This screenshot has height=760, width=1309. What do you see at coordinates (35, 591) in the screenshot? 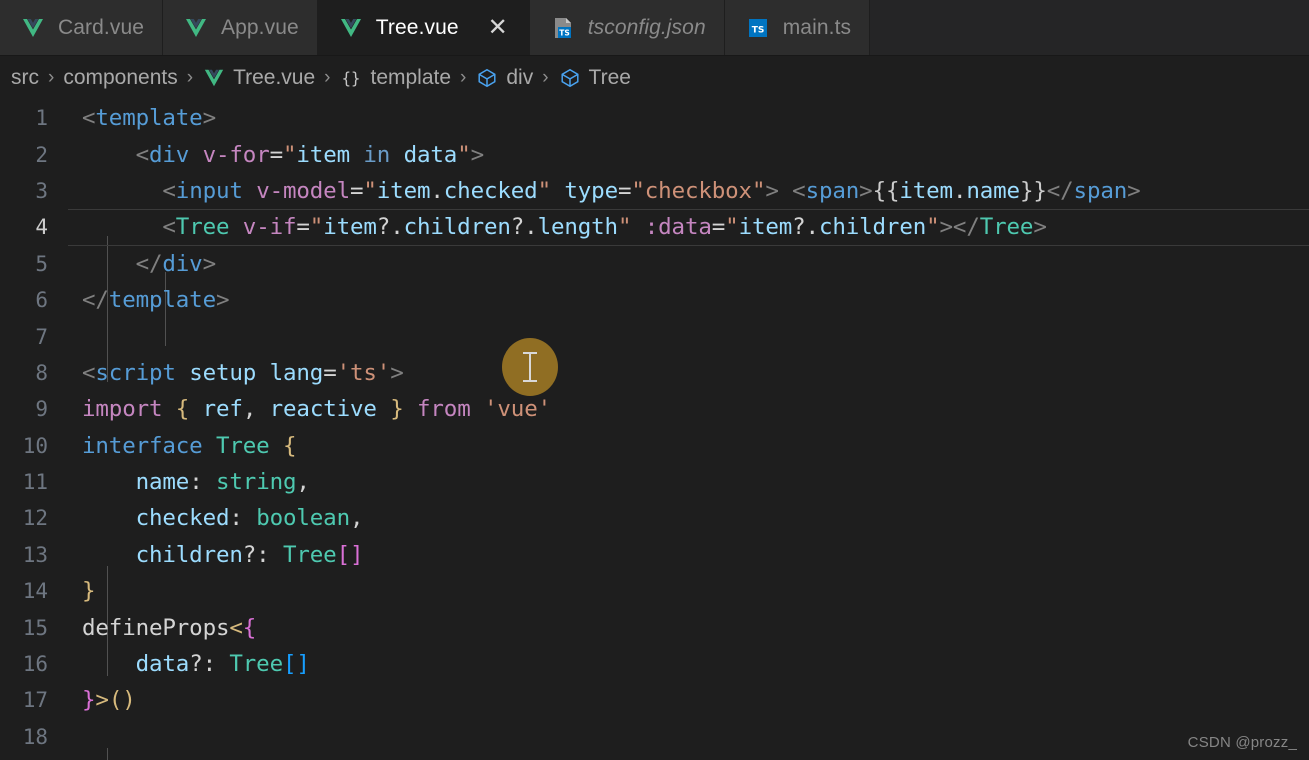
I see `line-number: 14` at bounding box center [35, 591].